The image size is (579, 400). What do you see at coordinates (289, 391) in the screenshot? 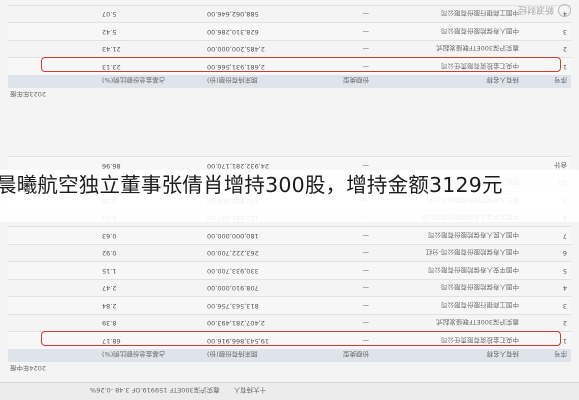
I see `top-strip: 十大持有人 嘉实沪深300ETF 159919.OF 3.48 -0.26%` at bounding box center [289, 391].